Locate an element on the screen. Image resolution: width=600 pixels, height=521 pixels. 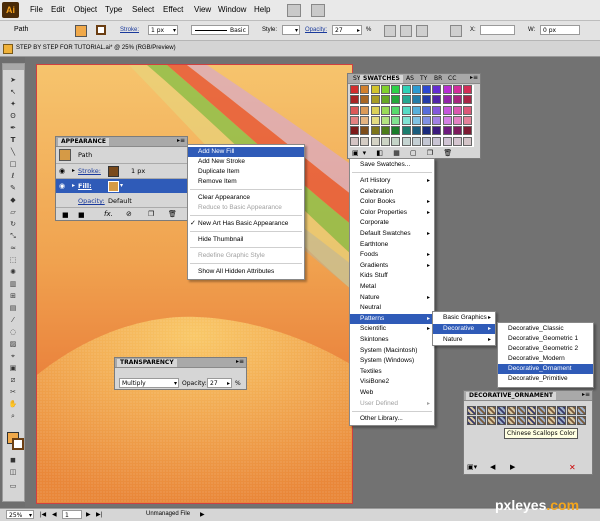
swatch-library-item: Skintones is located at coordinates (392, 340).